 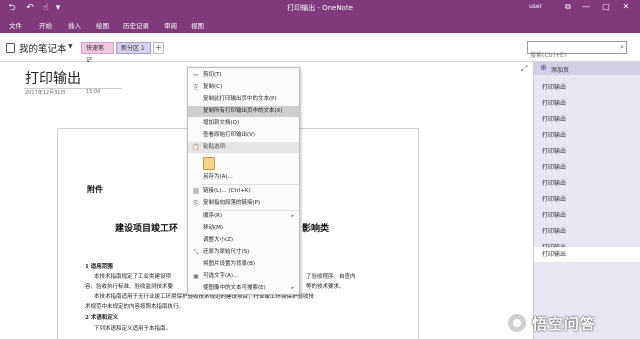 What do you see at coordinates (543, 67) in the screenshot?
I see `plus-icon: ⊕` at bounding box center [543, 67].